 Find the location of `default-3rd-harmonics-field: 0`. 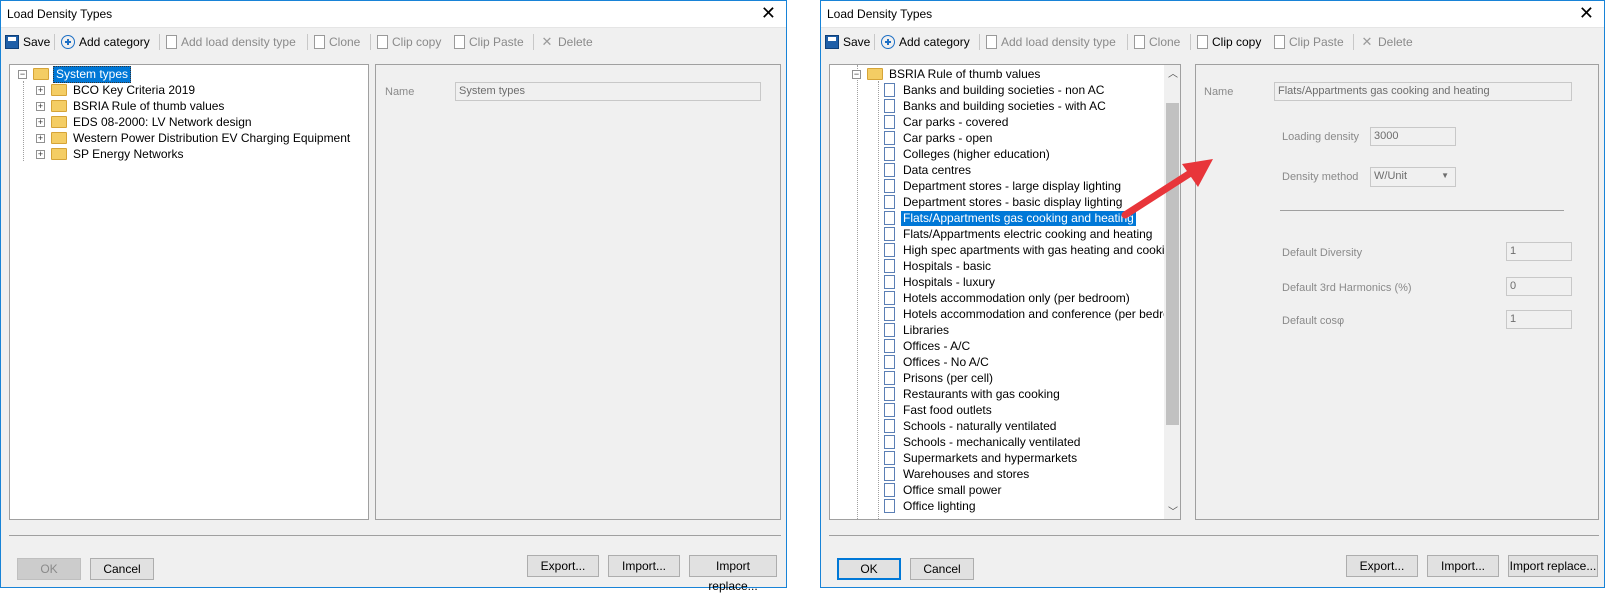

default-3rd-harmonics-field: 0 is located at coordinates (1539, 286).